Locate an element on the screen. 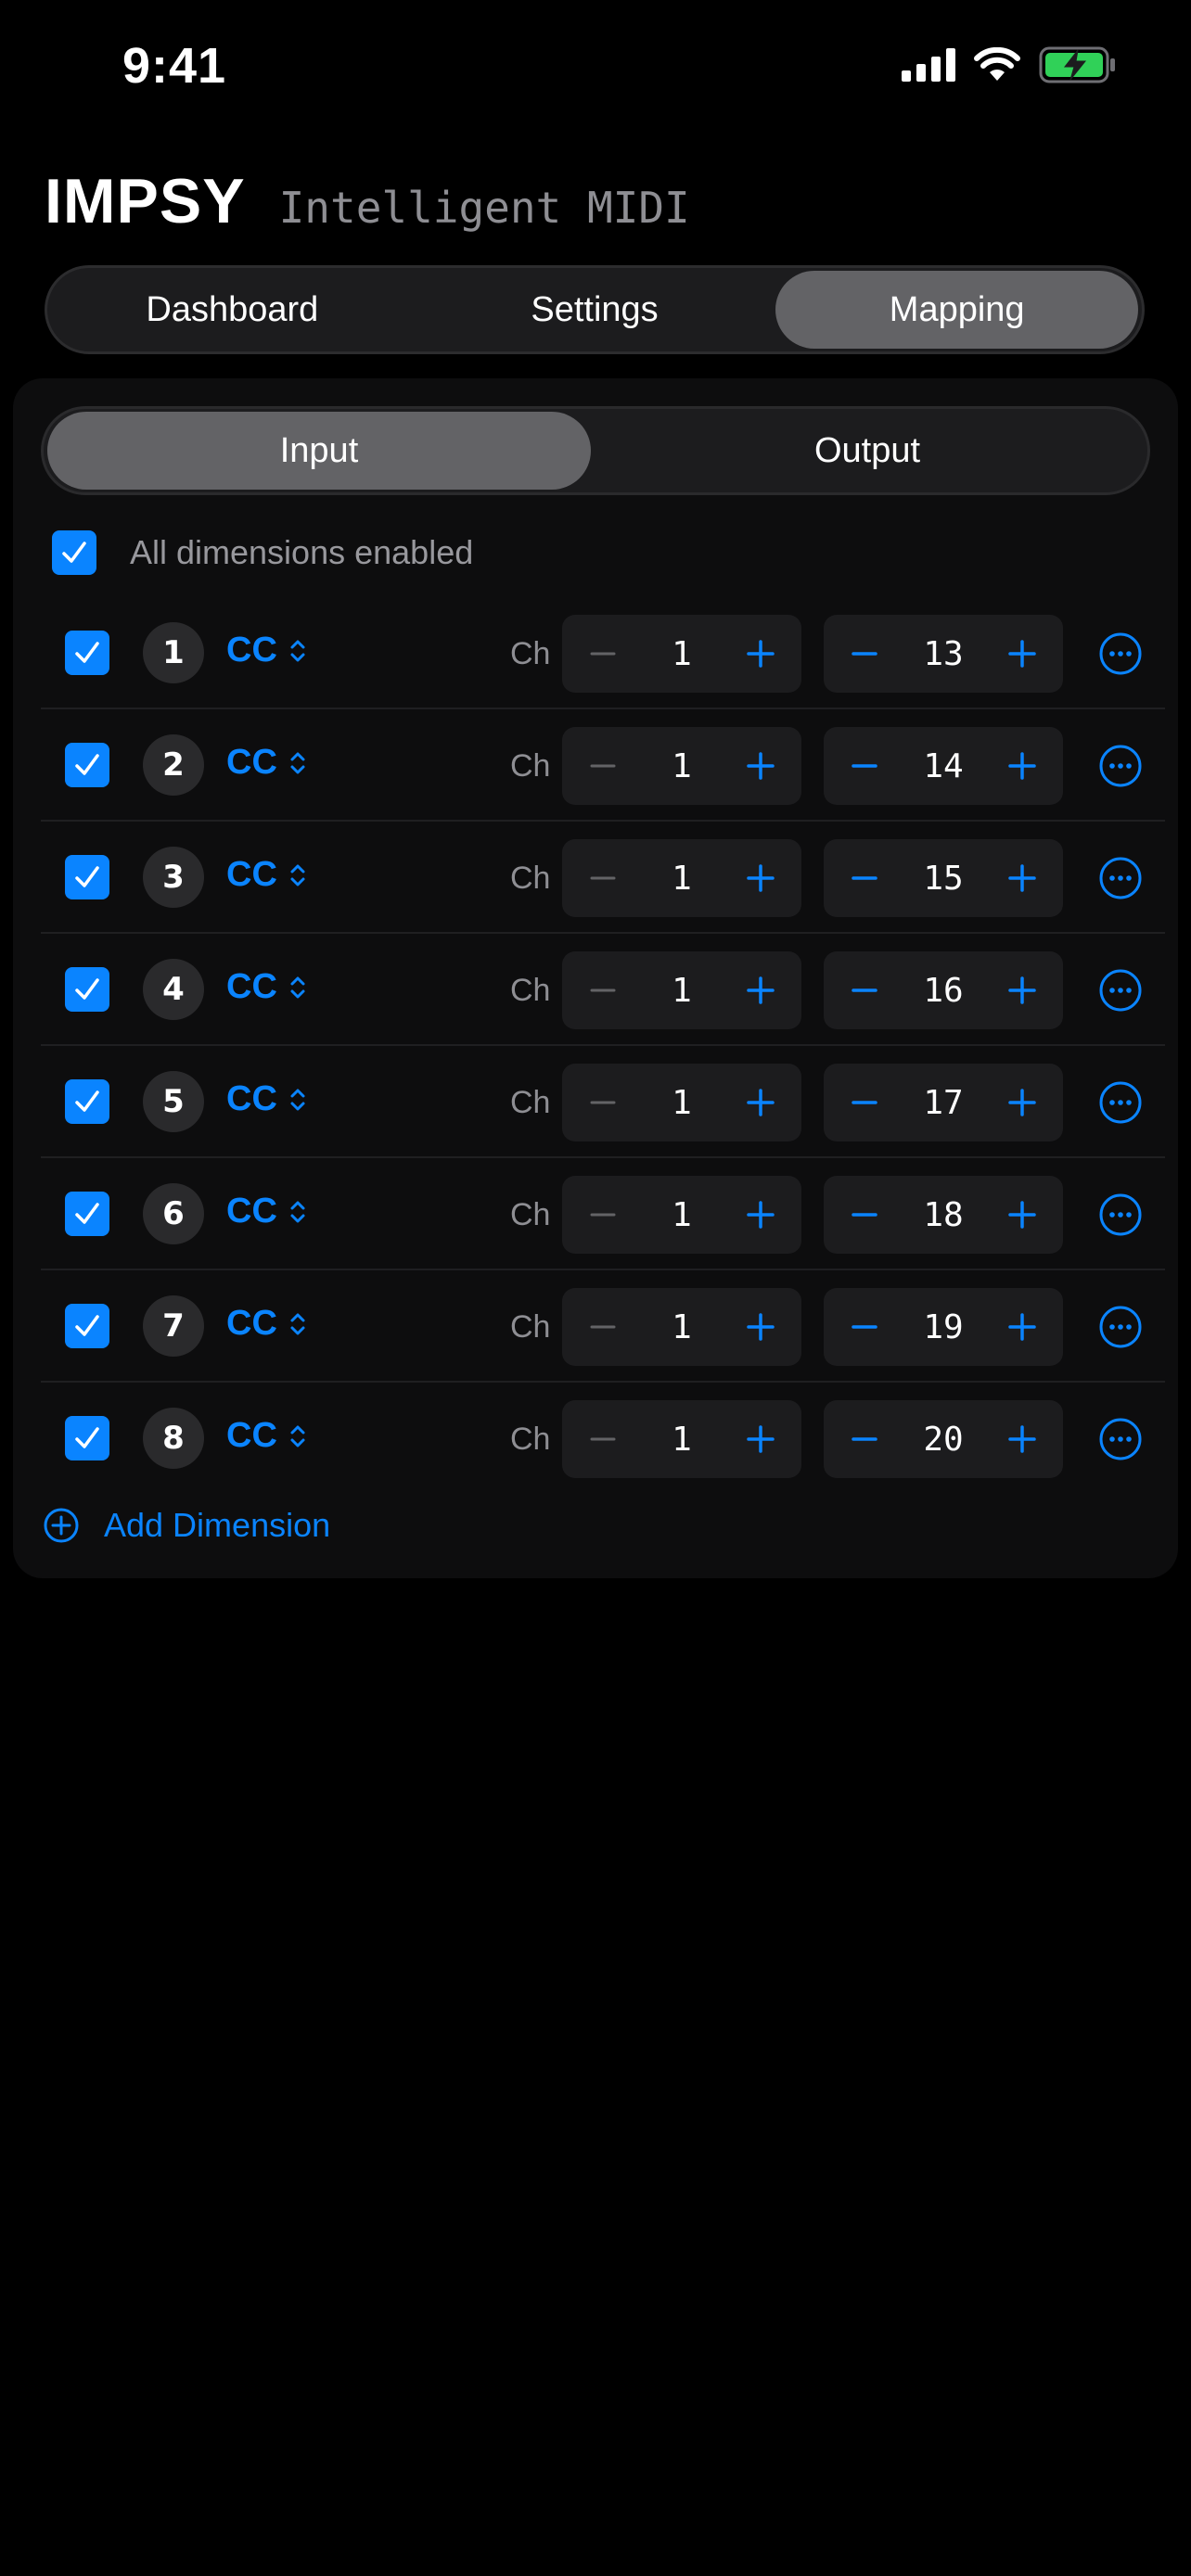 The image size is (1191, 2576). cc-number-value: 16 is located at coordinates (944, 990).